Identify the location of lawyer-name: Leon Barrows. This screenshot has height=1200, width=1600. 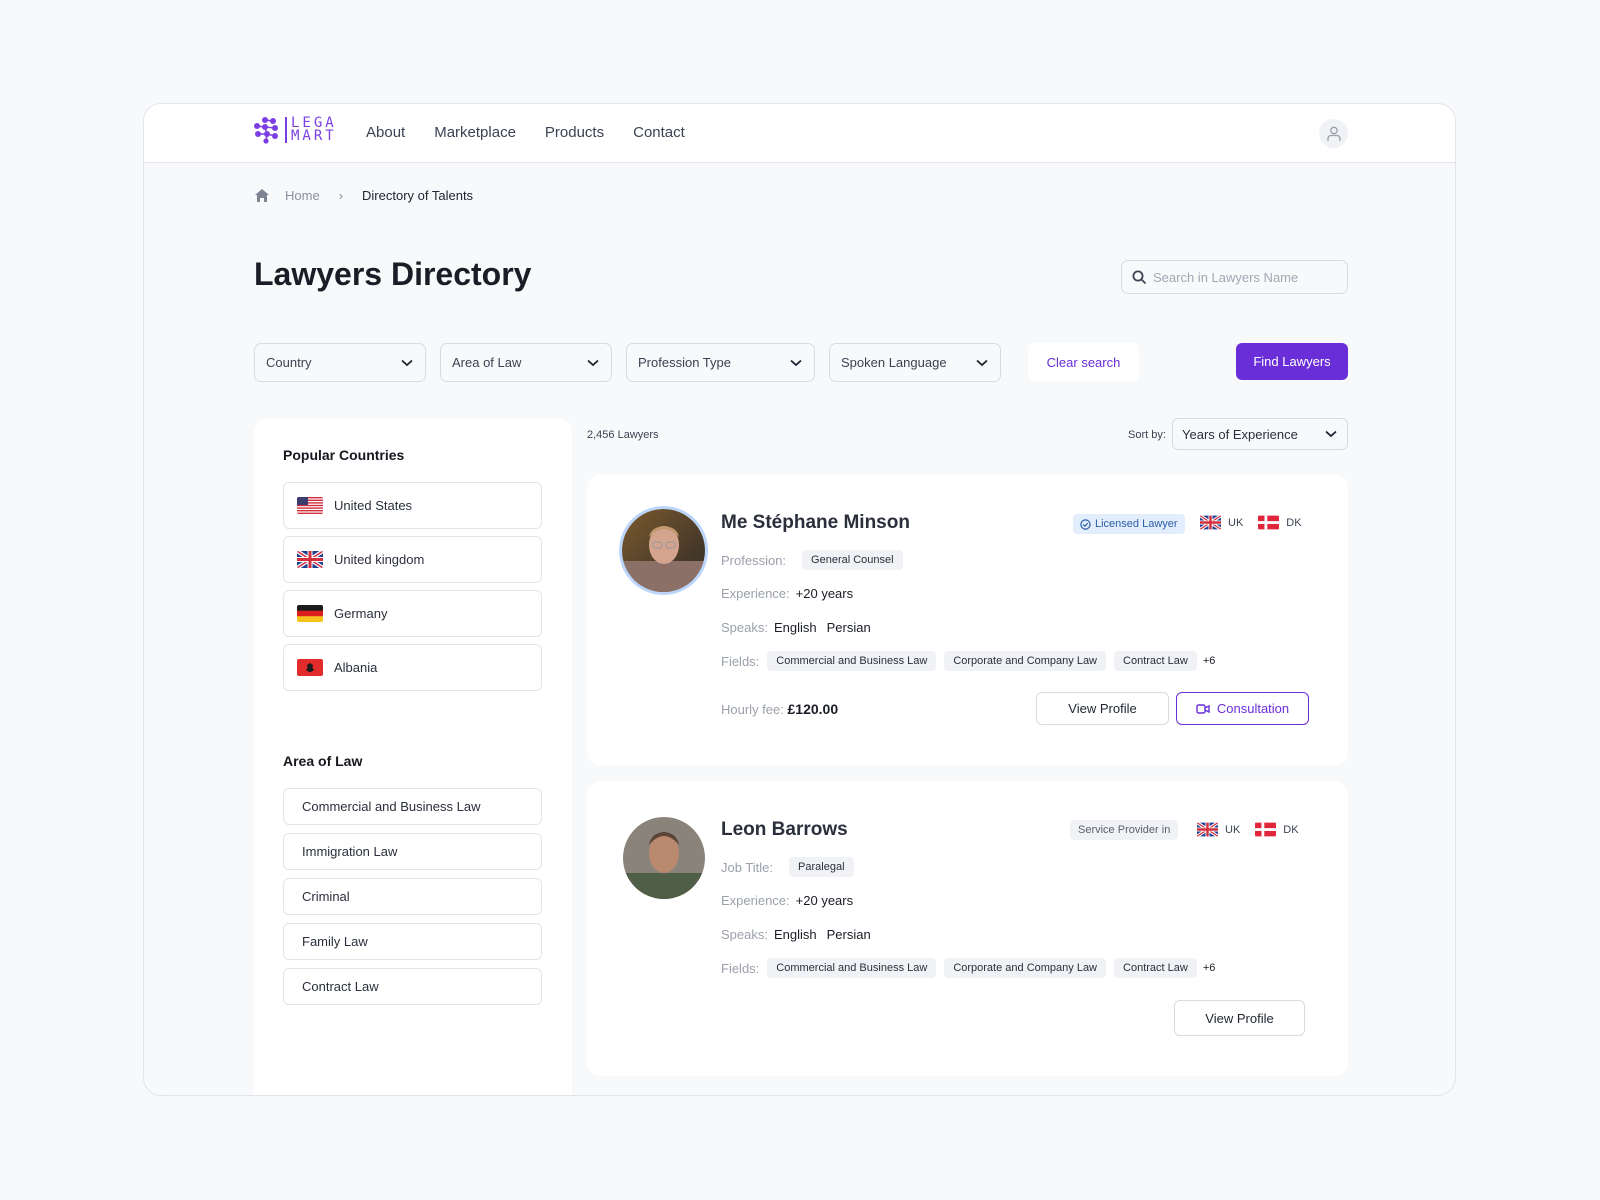
(784, 830).